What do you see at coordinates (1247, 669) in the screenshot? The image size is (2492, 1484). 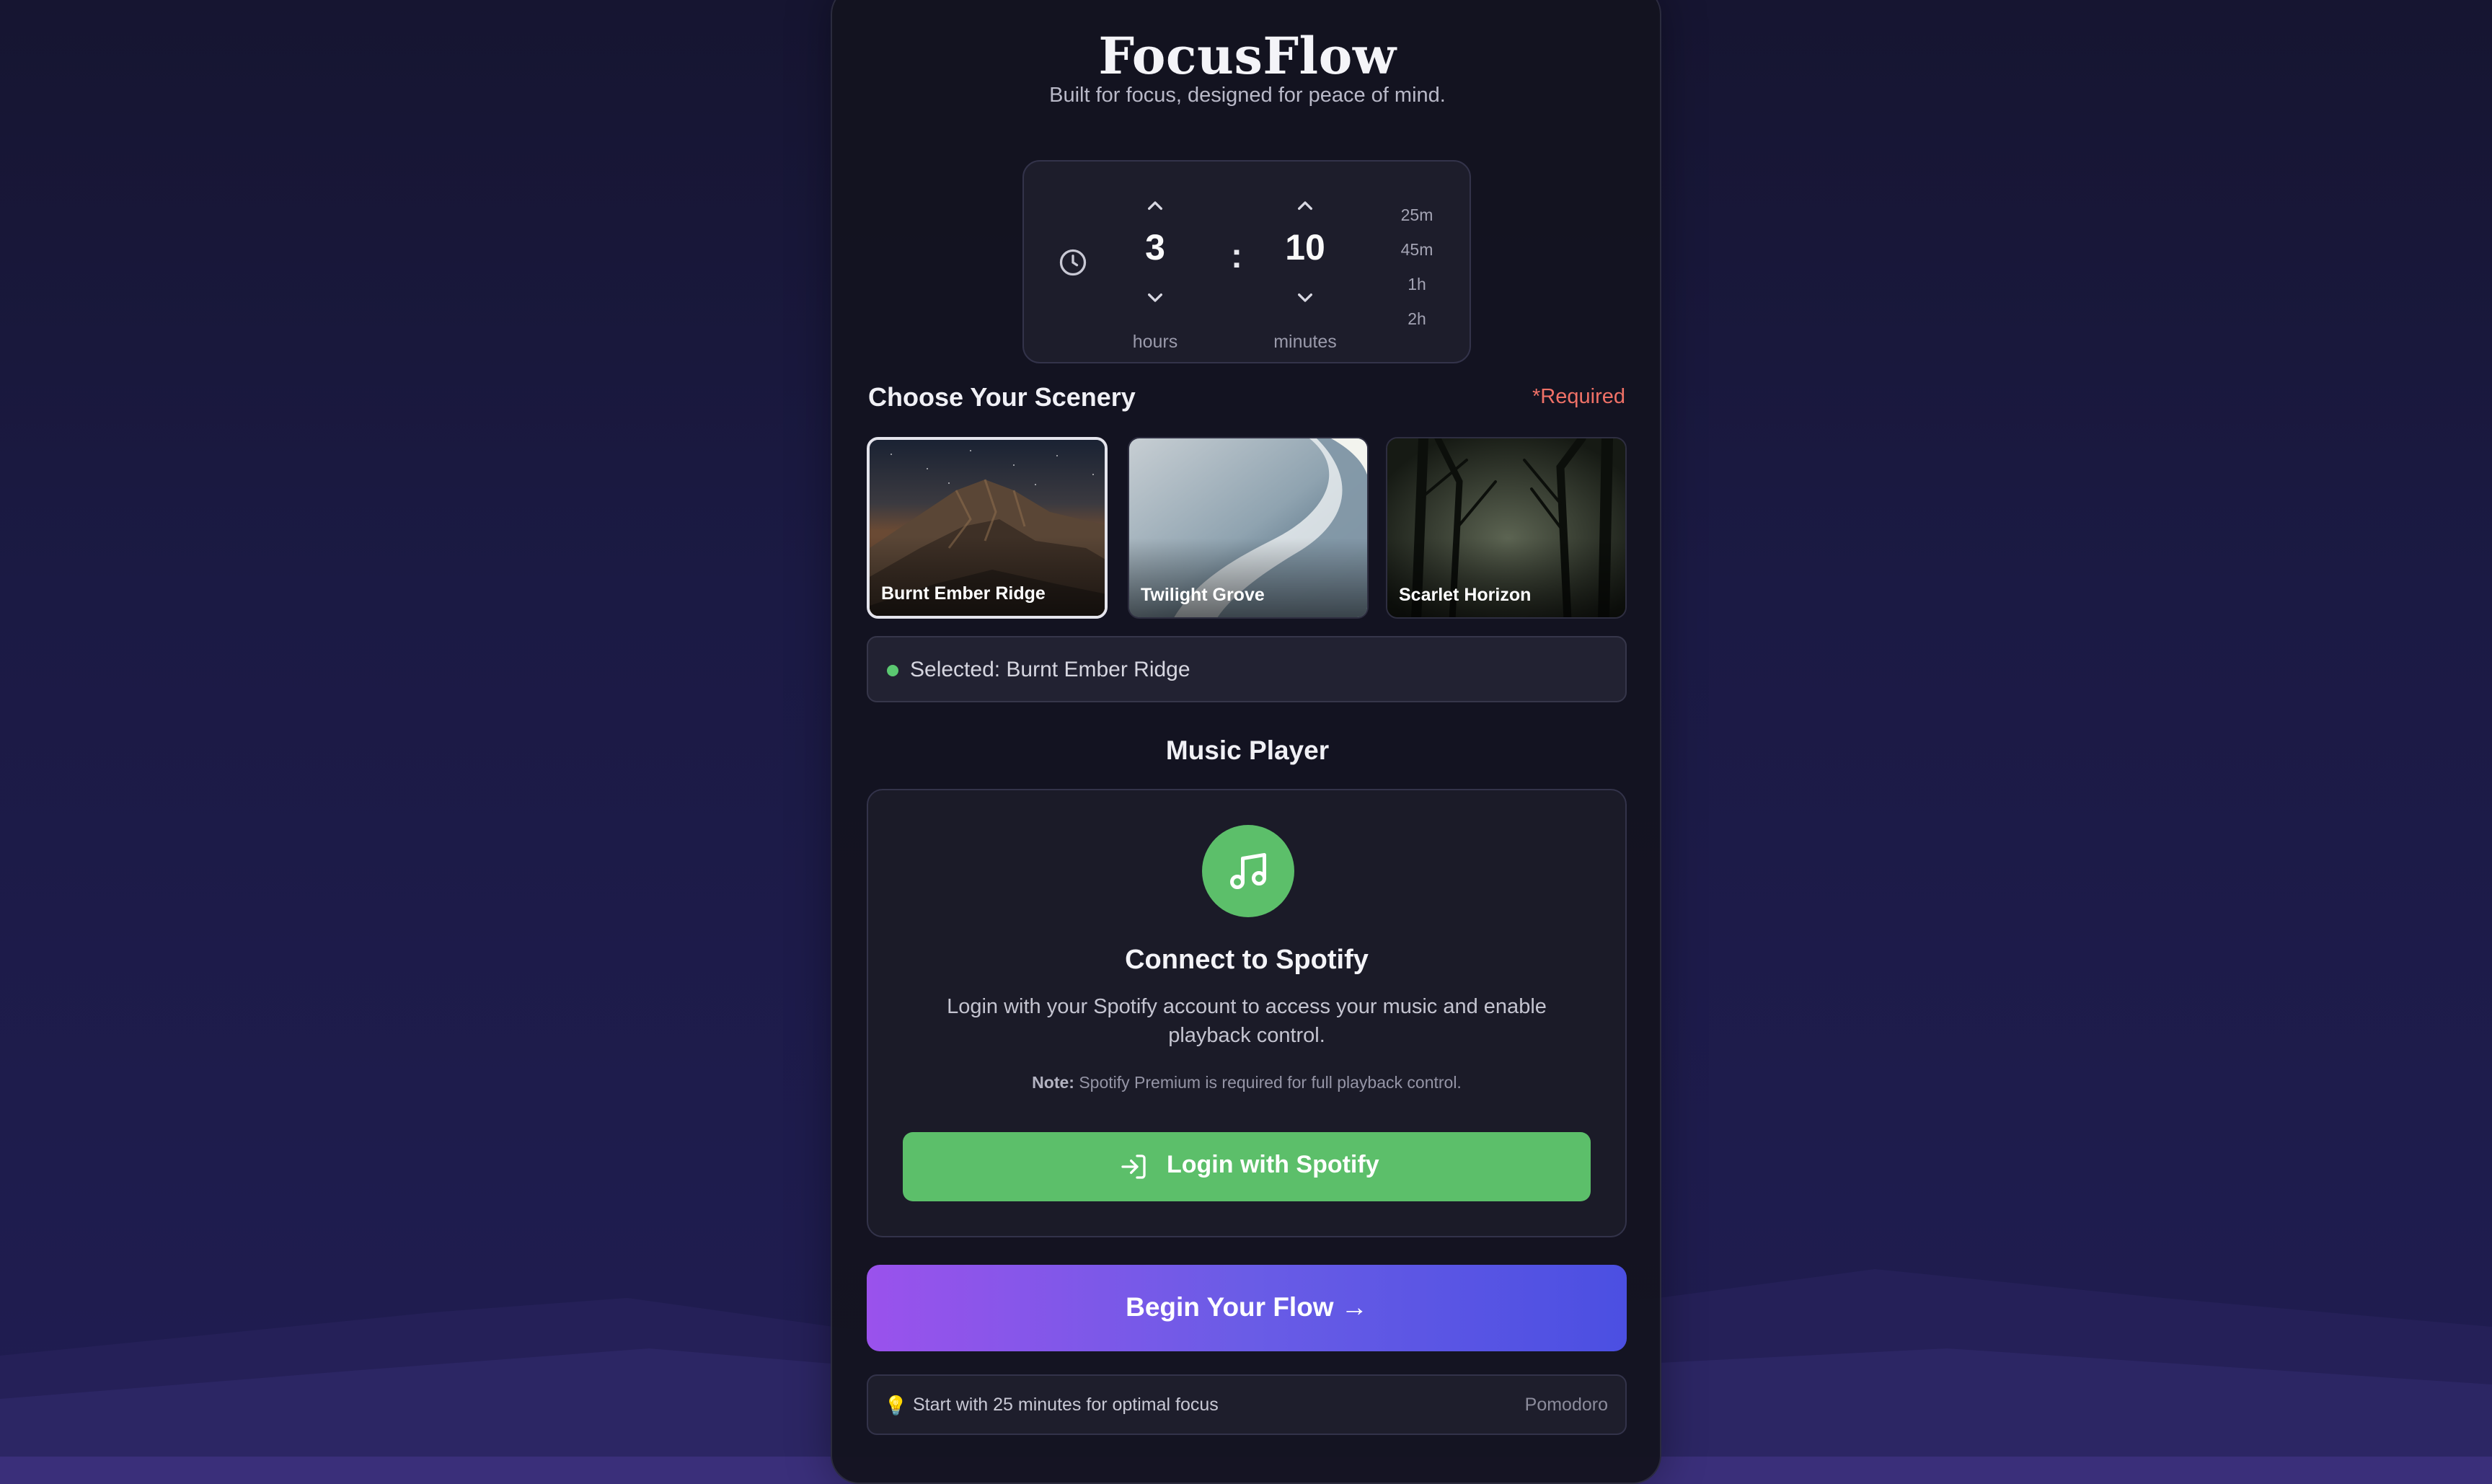 I see `selected-scenery-status: Selected: Burnt Ember Ridge` at bounding box center [1247, 669].